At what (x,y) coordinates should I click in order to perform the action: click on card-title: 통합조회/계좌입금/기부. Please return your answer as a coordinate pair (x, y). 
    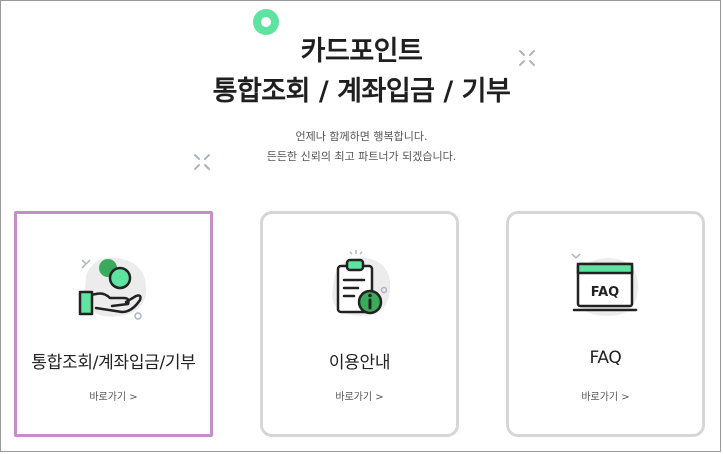
    Looking at the image, I should click on (113, 363).